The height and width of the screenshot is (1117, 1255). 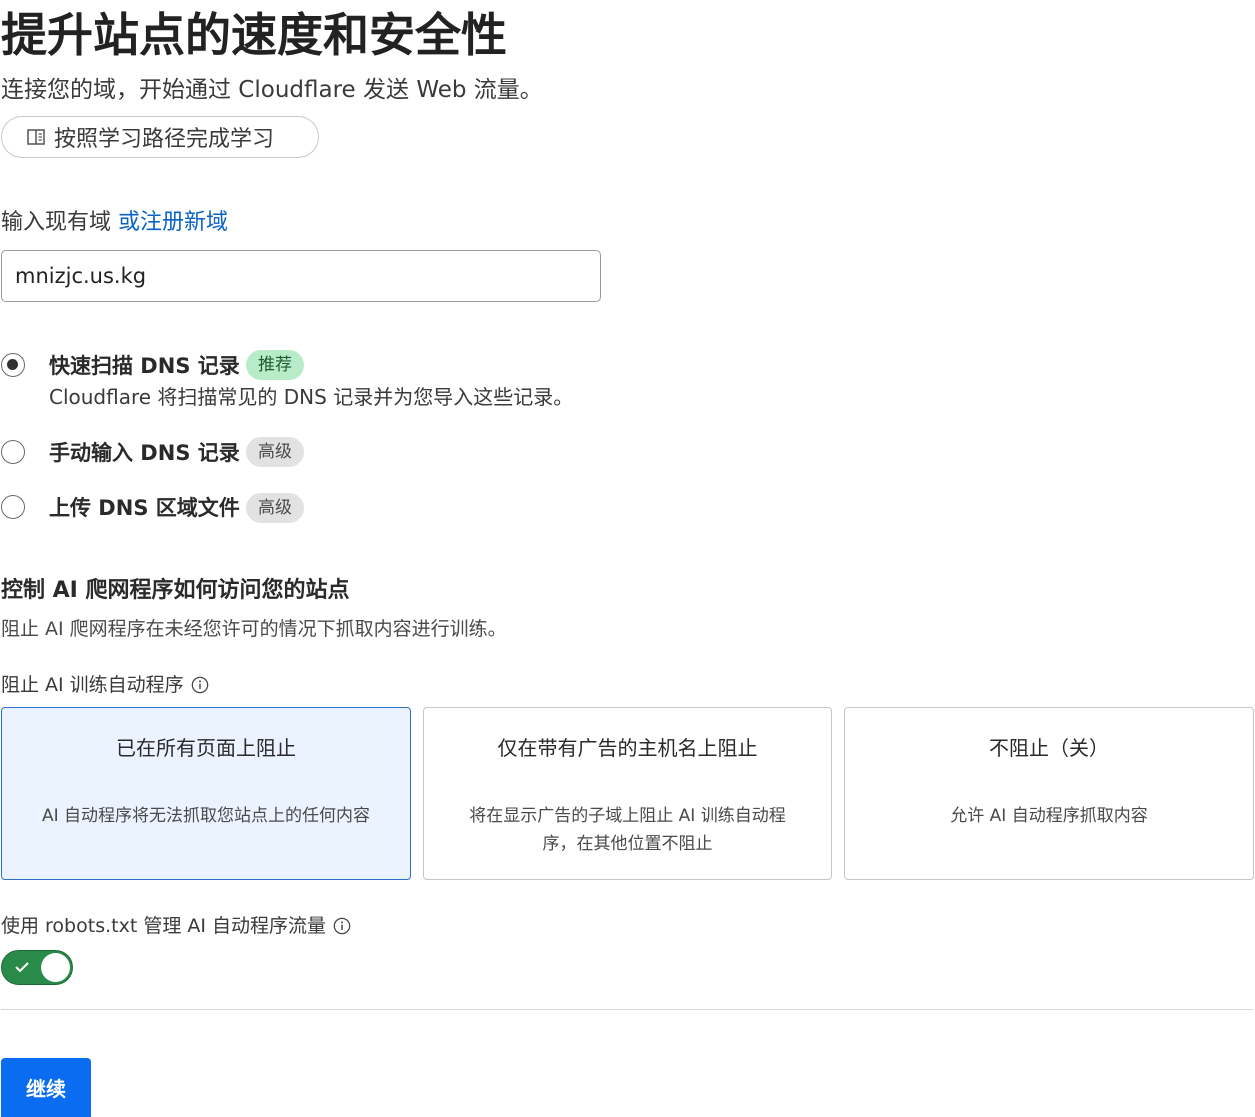 I want to click on domain-label-text: 输入现有域, so click(x=56, y=222).